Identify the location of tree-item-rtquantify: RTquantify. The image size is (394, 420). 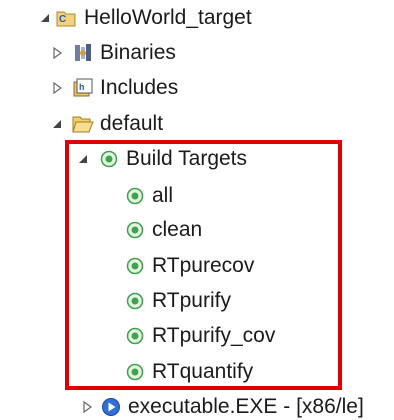
(188, 372).